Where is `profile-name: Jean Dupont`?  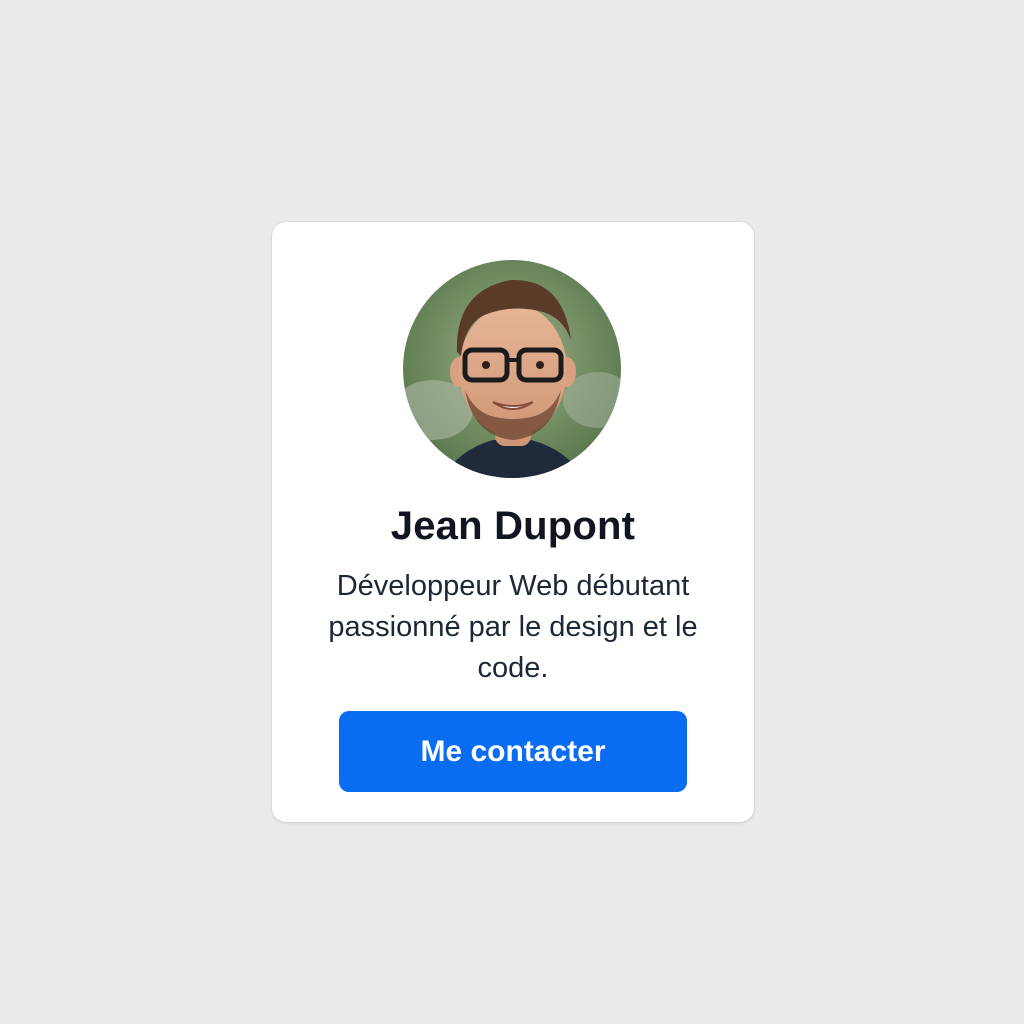
profile-name: Jean Dupont is located at coordinates (513, 526).